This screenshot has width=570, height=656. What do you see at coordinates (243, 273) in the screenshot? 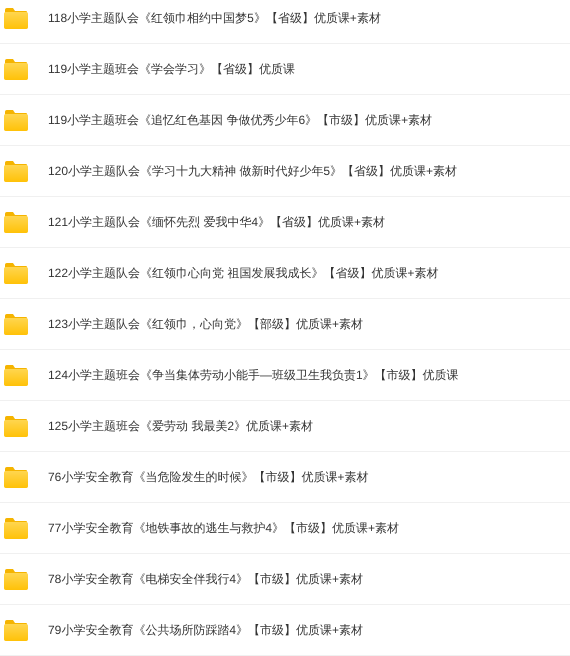
I see `folder-name: 122小学主题队会《红领巾心向党 祖国发展我成长》【省级】优质课+素材` at bounding box center [243, 273].